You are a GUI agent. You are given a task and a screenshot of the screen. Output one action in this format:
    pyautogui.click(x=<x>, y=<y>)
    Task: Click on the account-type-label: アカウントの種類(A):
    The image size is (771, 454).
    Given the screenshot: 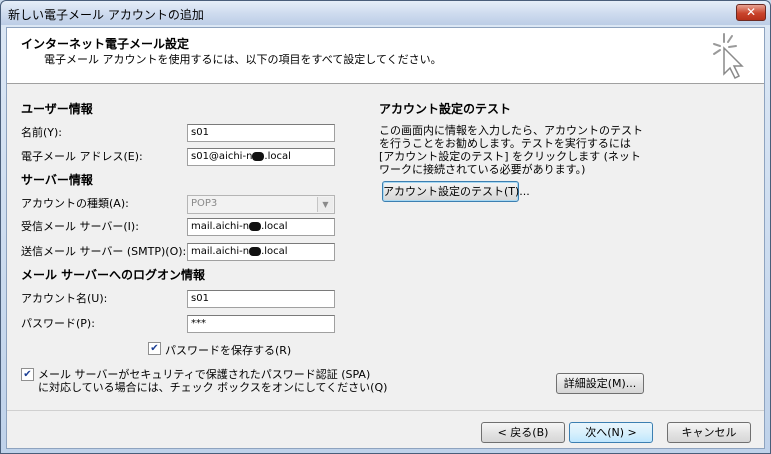 What is the action you would take?
    pyautogui.click(x=75, y=203)
    